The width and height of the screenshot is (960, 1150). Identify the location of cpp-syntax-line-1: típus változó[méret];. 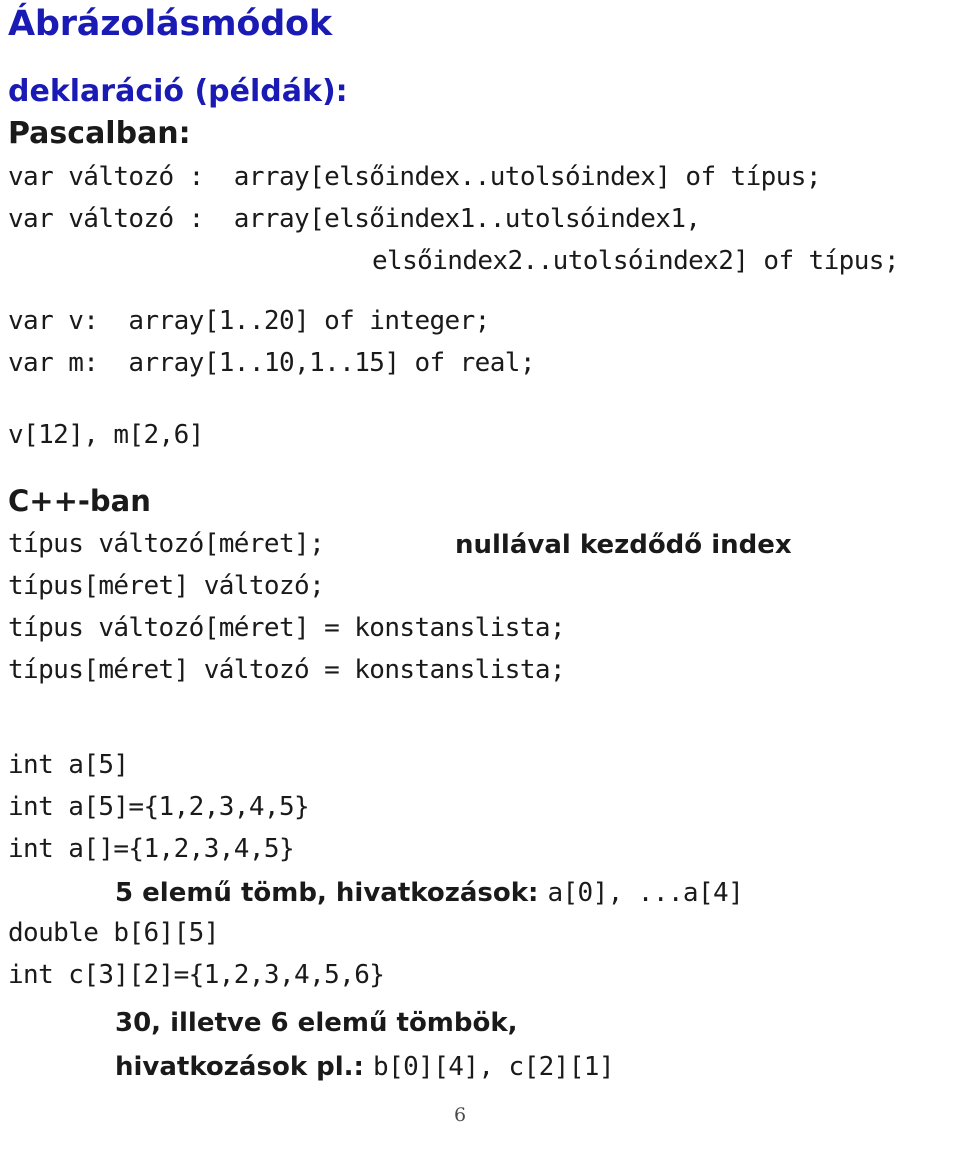
(166, 544).